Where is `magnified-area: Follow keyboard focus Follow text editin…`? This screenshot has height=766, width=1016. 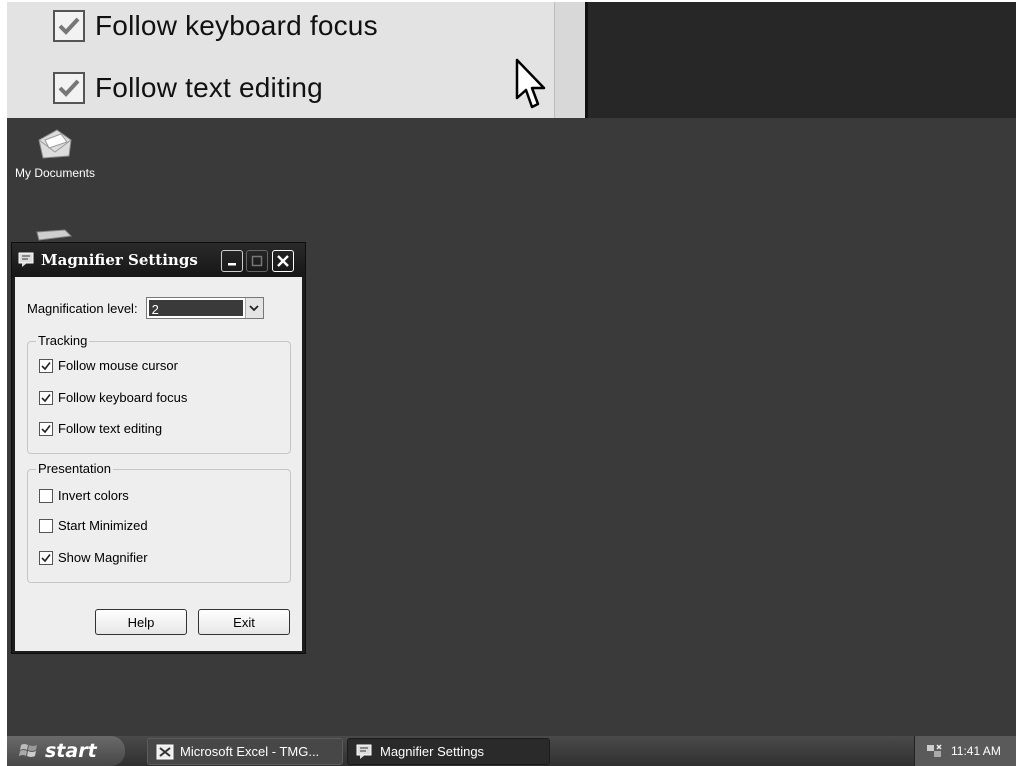
magnified-area: Follow keyboard focus Follow text editin… is located at coordinates (281, 60).